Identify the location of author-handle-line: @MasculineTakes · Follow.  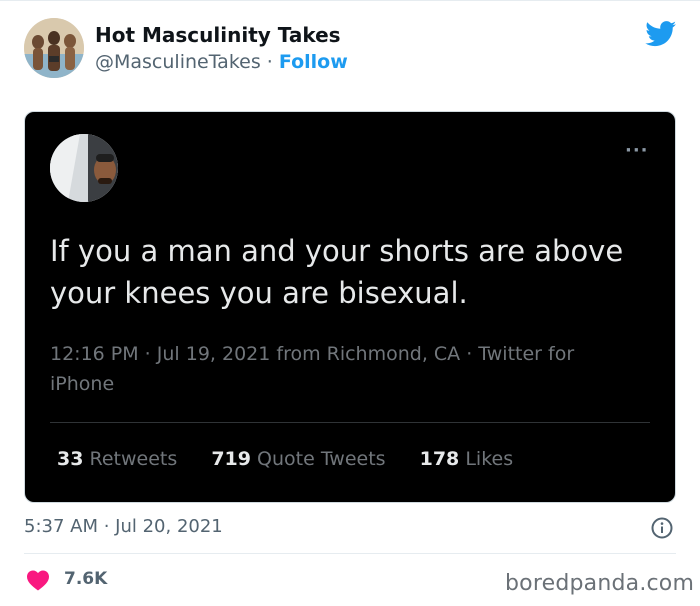
(221, 62).